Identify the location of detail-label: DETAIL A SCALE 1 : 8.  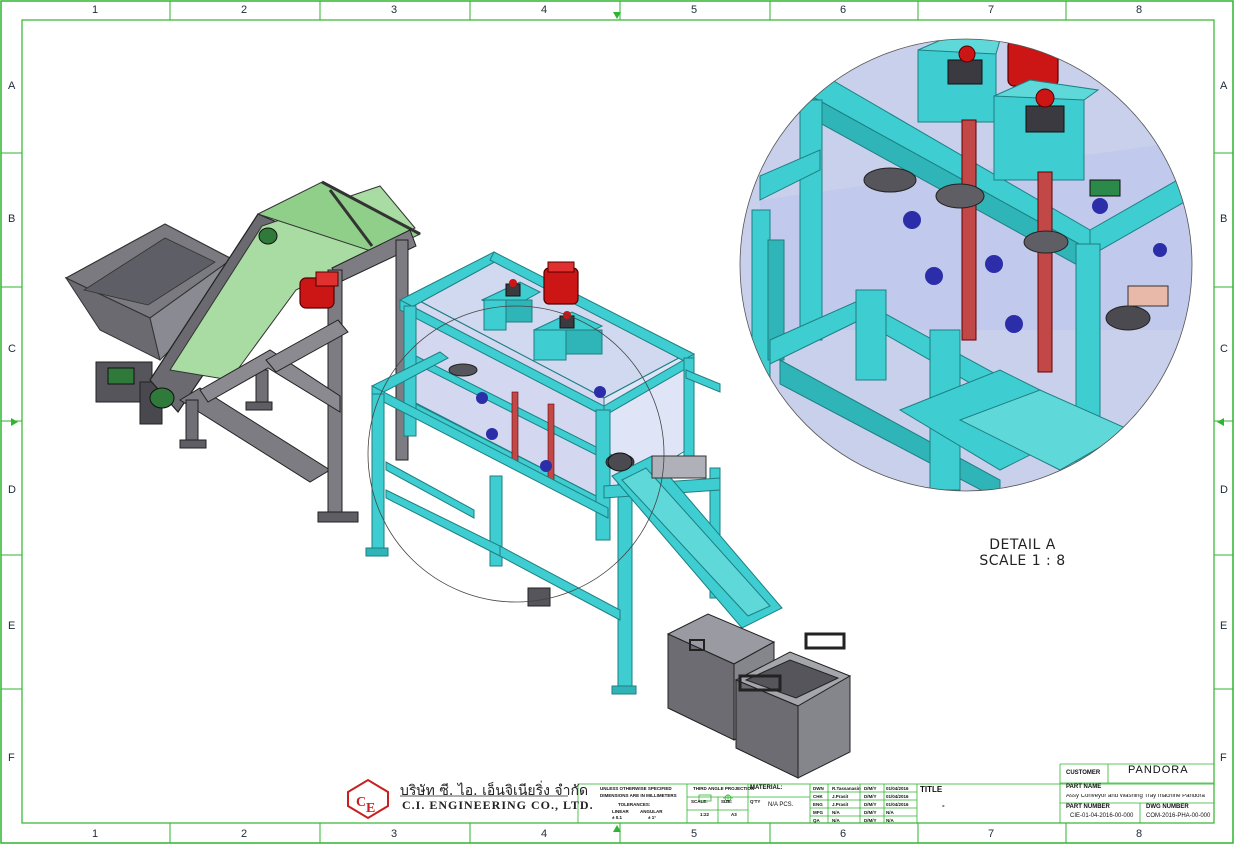
(1022, 553).